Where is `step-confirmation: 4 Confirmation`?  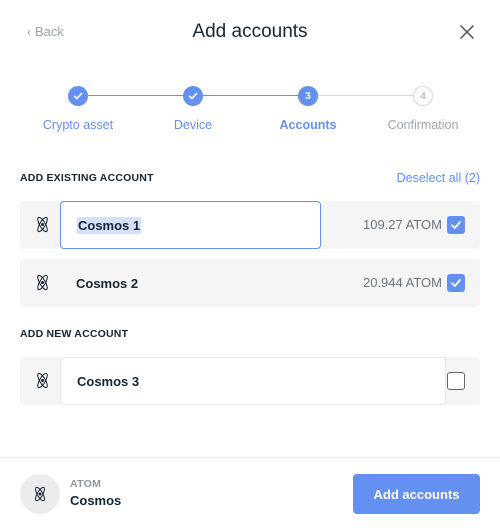
step-confirmation: 4 Confirmation is located at coordinates (423, 109).